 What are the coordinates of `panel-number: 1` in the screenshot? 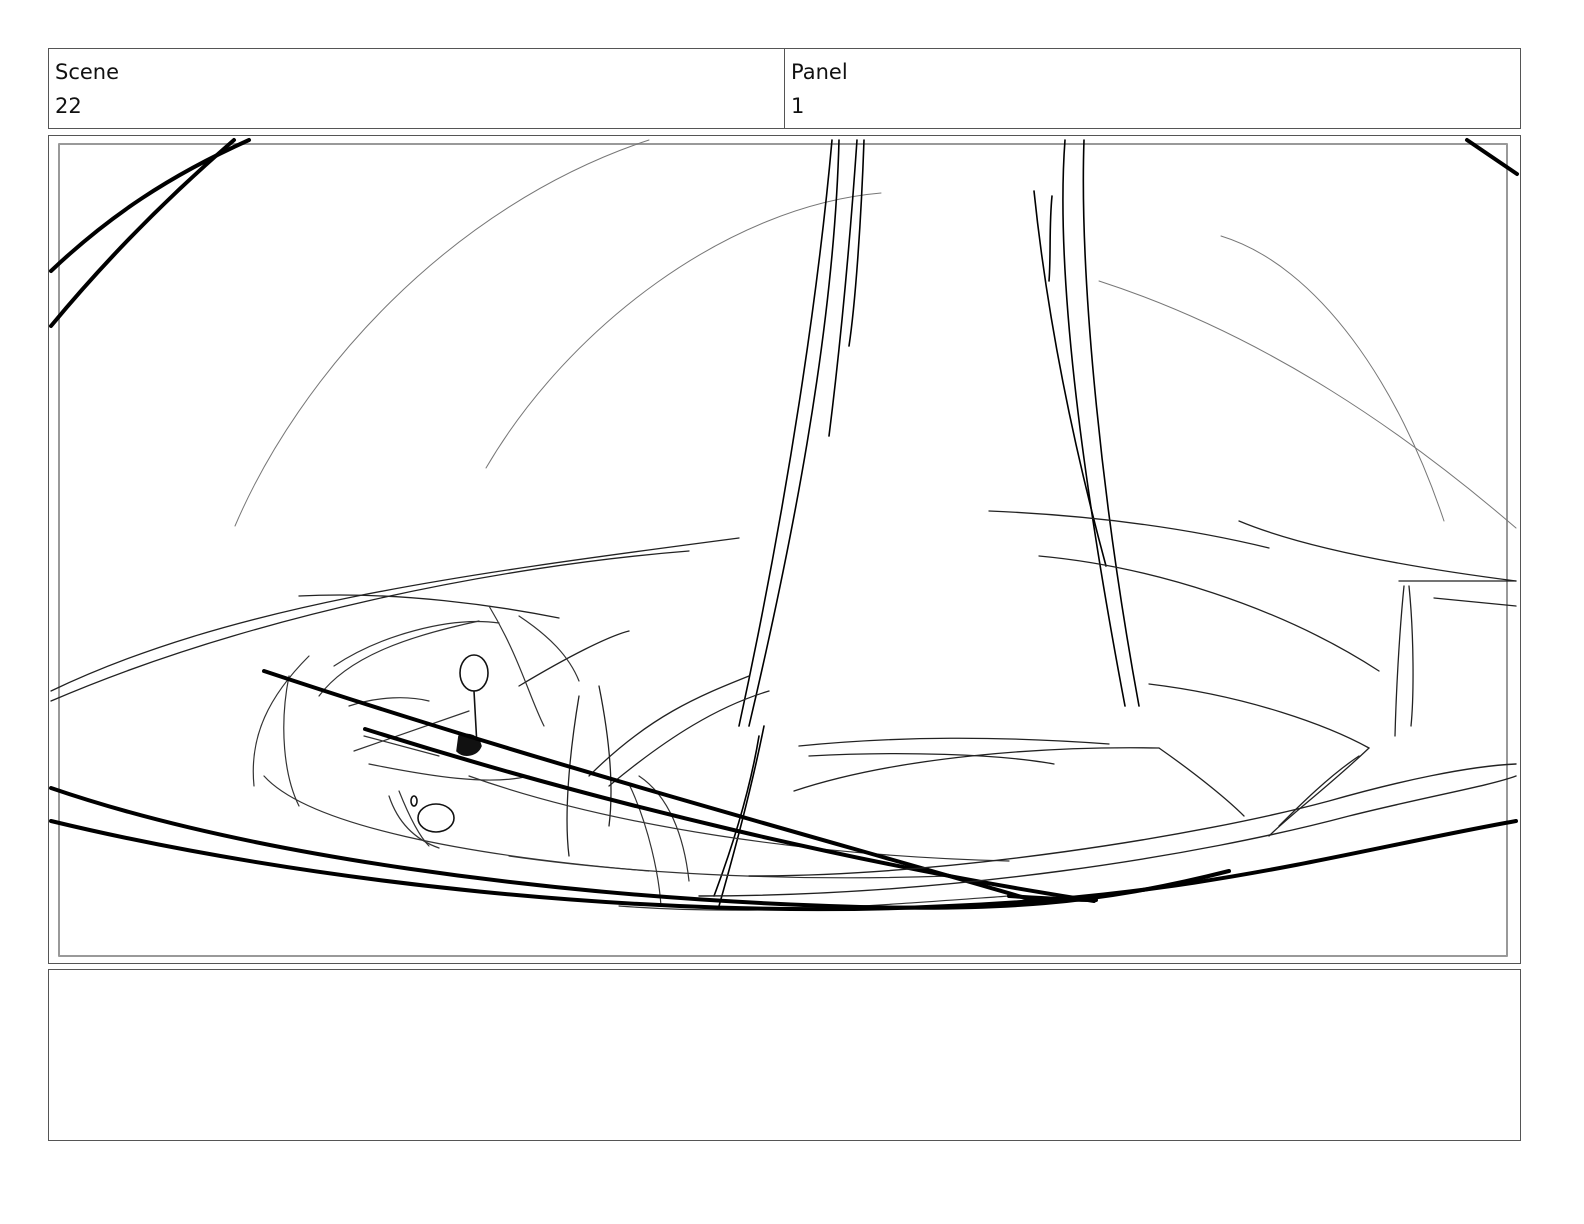 It's located at (798, 106).